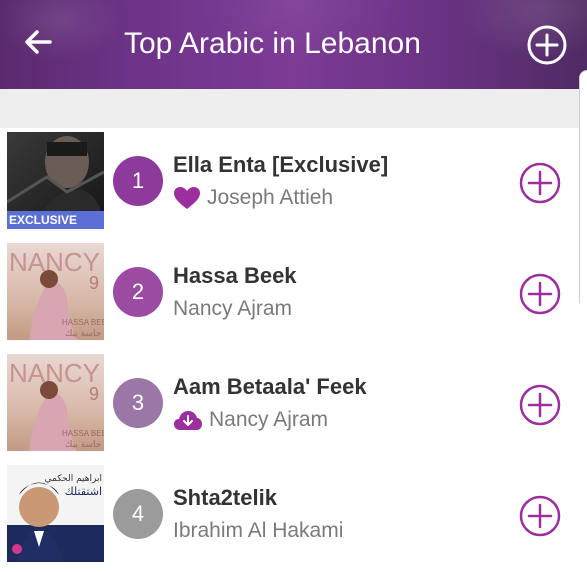 The image size is (587, 572). Describe the element at coordinates (55, 180) in the screenshot. I see `album-art: EXCLUSIVE` at that location.